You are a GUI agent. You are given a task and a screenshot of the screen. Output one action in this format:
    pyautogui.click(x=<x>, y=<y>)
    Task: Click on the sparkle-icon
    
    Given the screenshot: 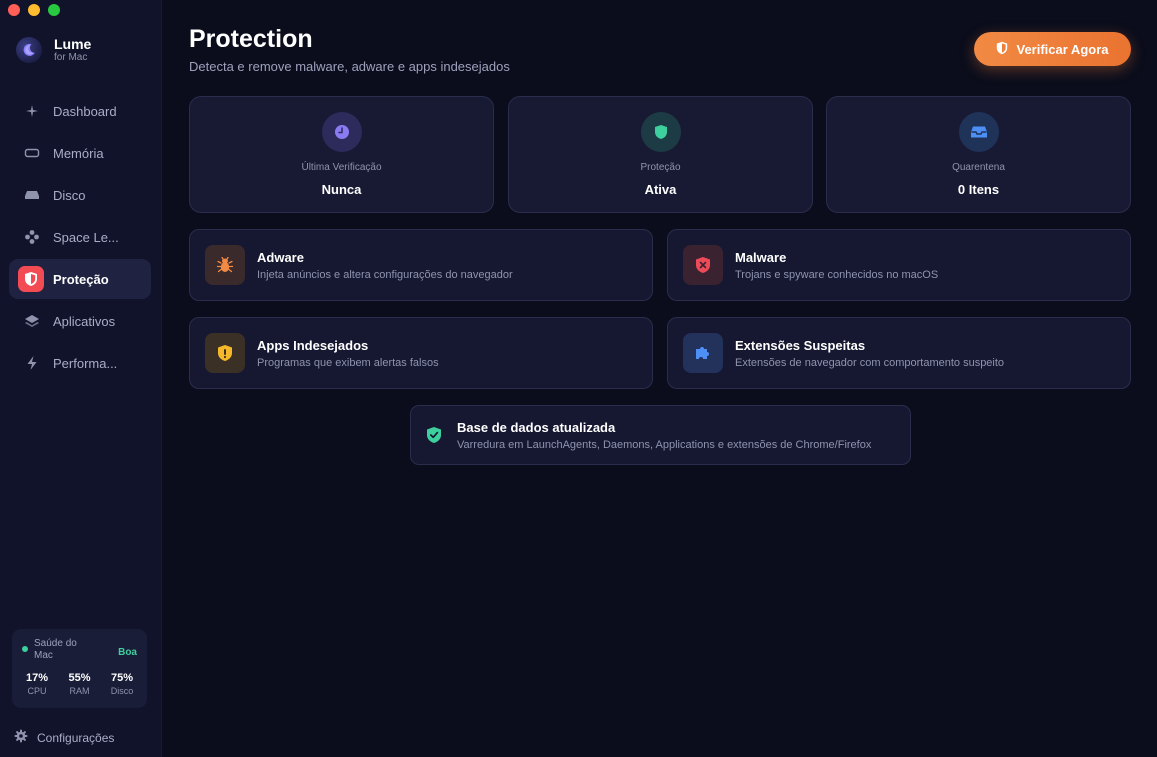 What is the action you would take?
    pyautogui.click(x=32, y=111)
    